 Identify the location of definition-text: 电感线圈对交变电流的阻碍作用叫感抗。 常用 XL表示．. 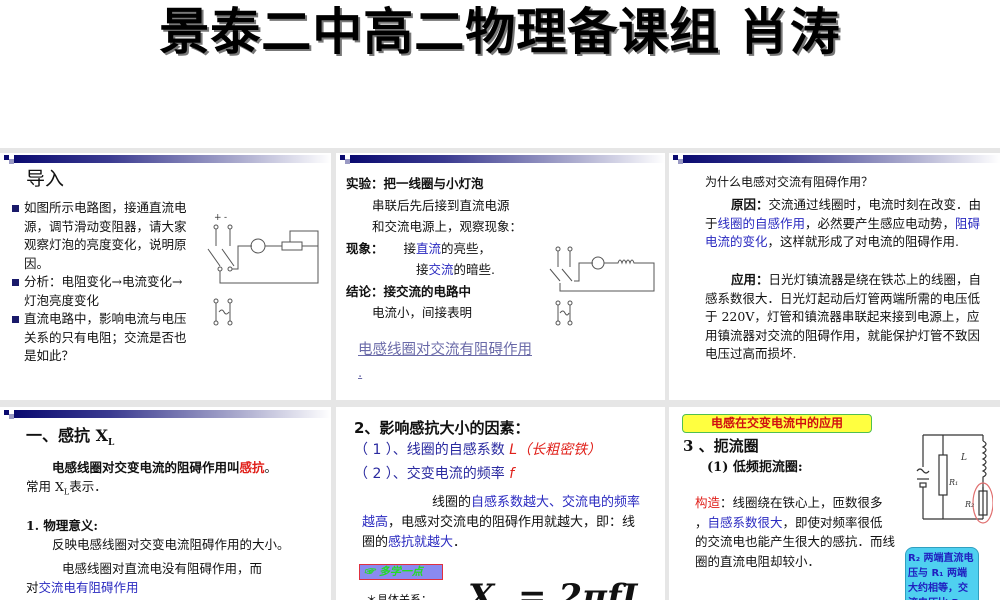
(152, 478).